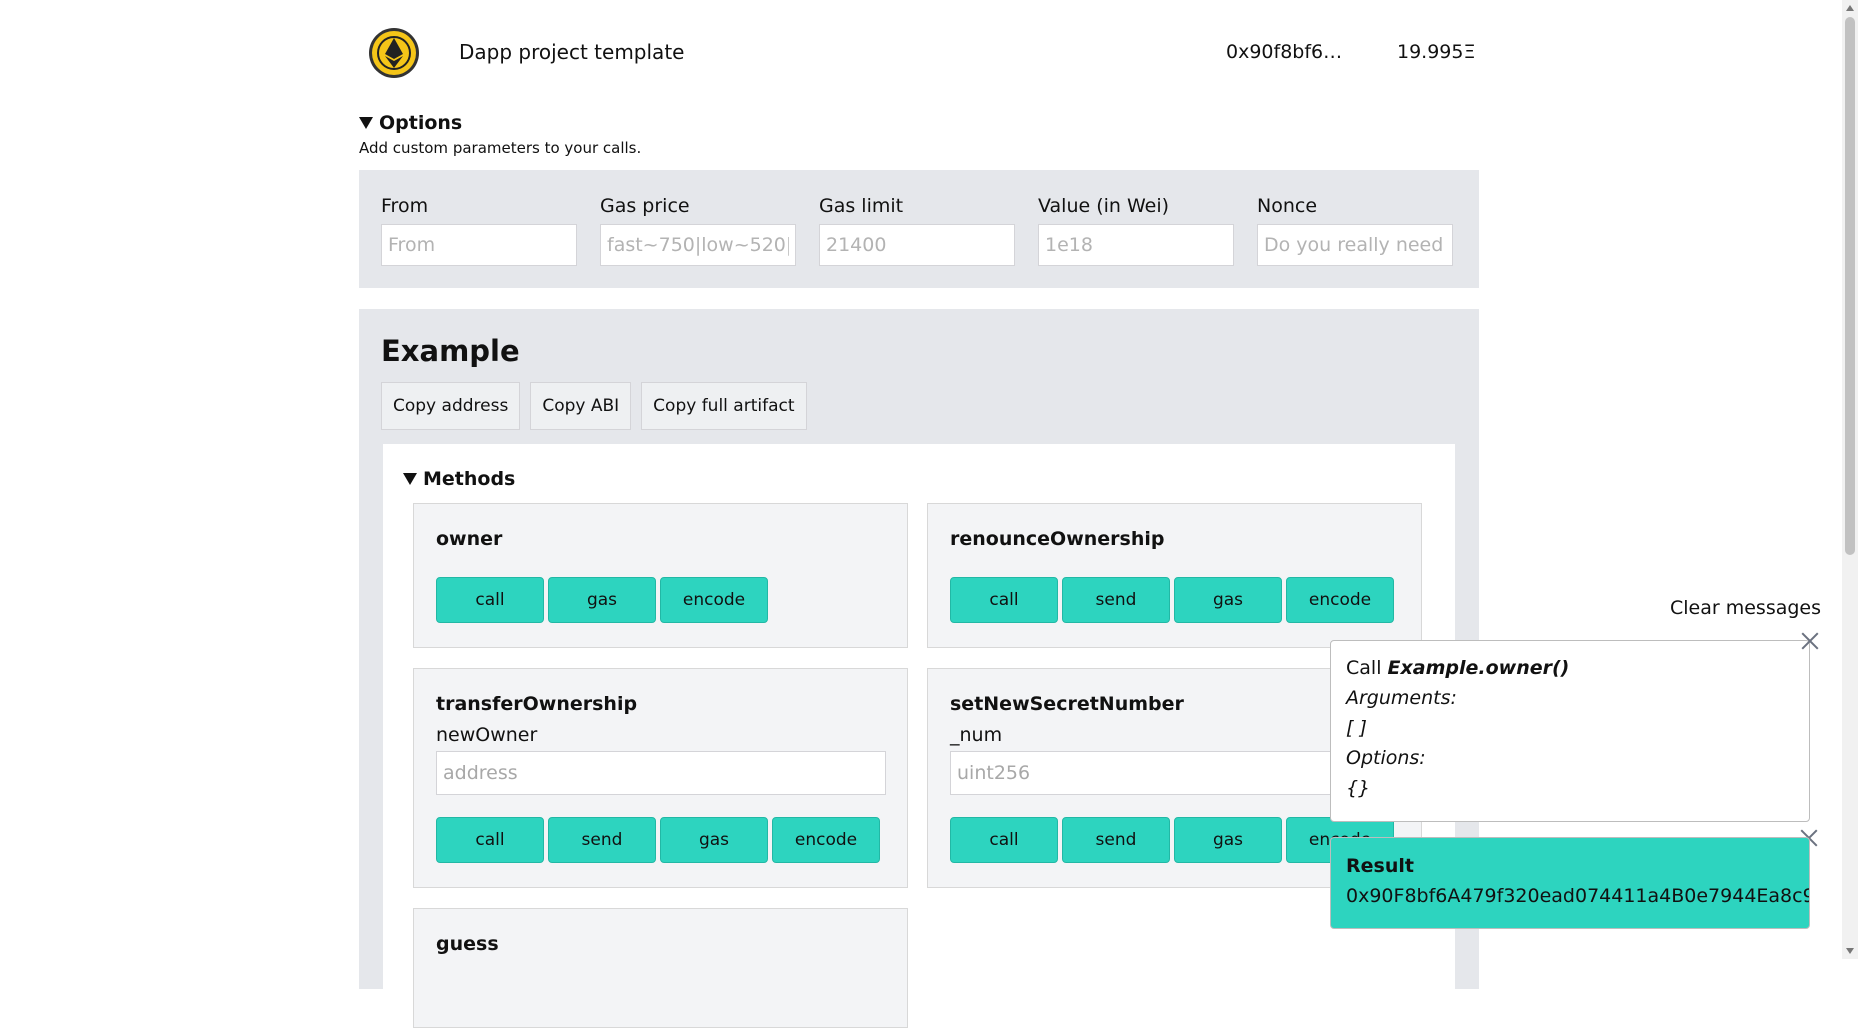 This screenshot has height=1028, width=1858. I want to click on method-name: transferOwnership, so click(537, 704).